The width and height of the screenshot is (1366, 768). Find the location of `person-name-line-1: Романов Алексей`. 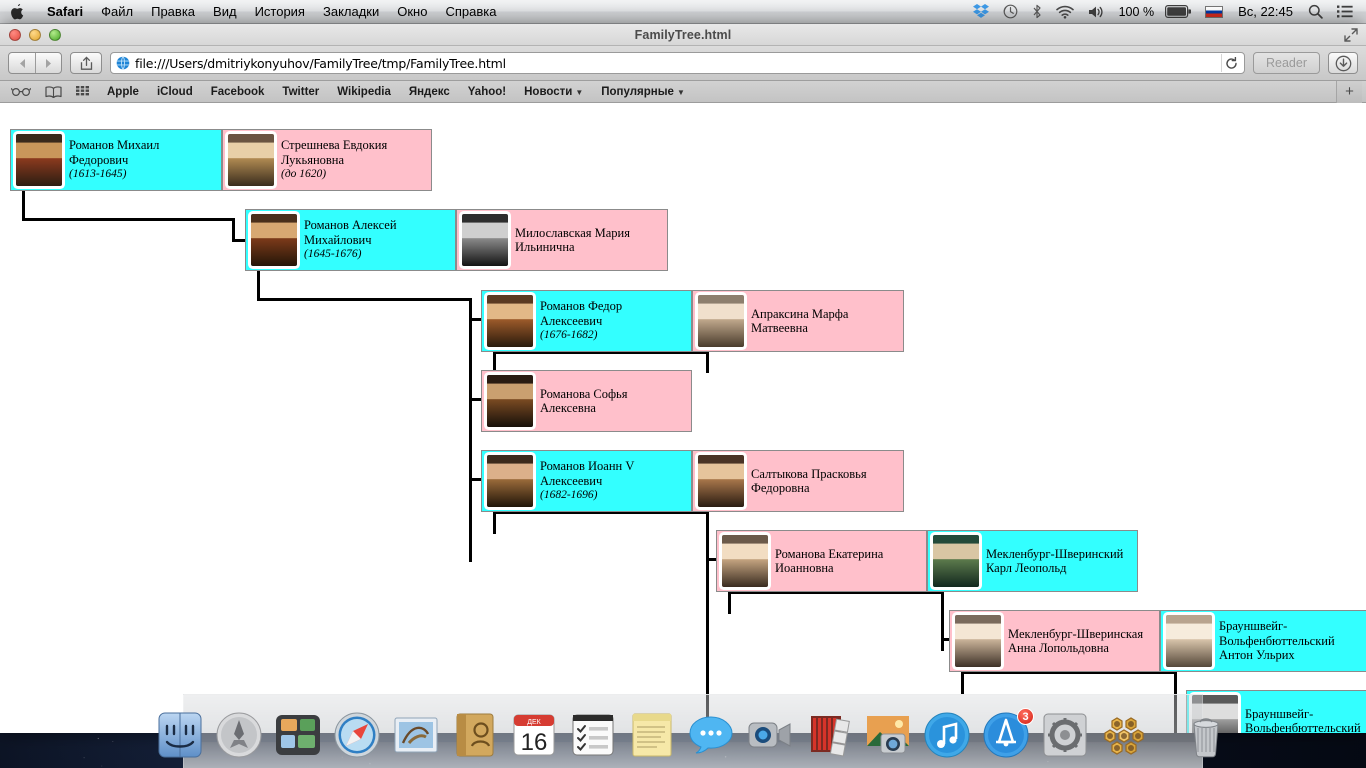

person-name-line-1: Романов Алексей is located at coordinates (350, 225).